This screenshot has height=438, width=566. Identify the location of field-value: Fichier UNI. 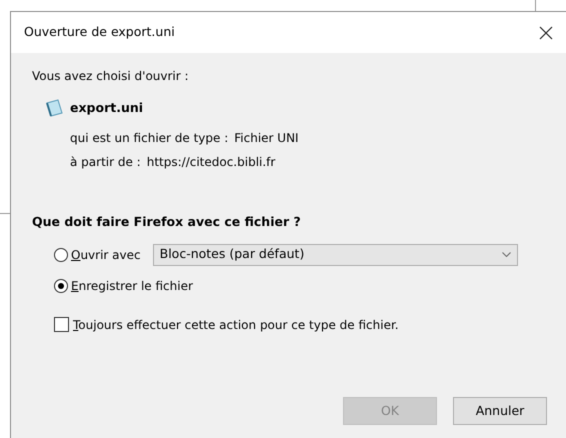
(266, 138).